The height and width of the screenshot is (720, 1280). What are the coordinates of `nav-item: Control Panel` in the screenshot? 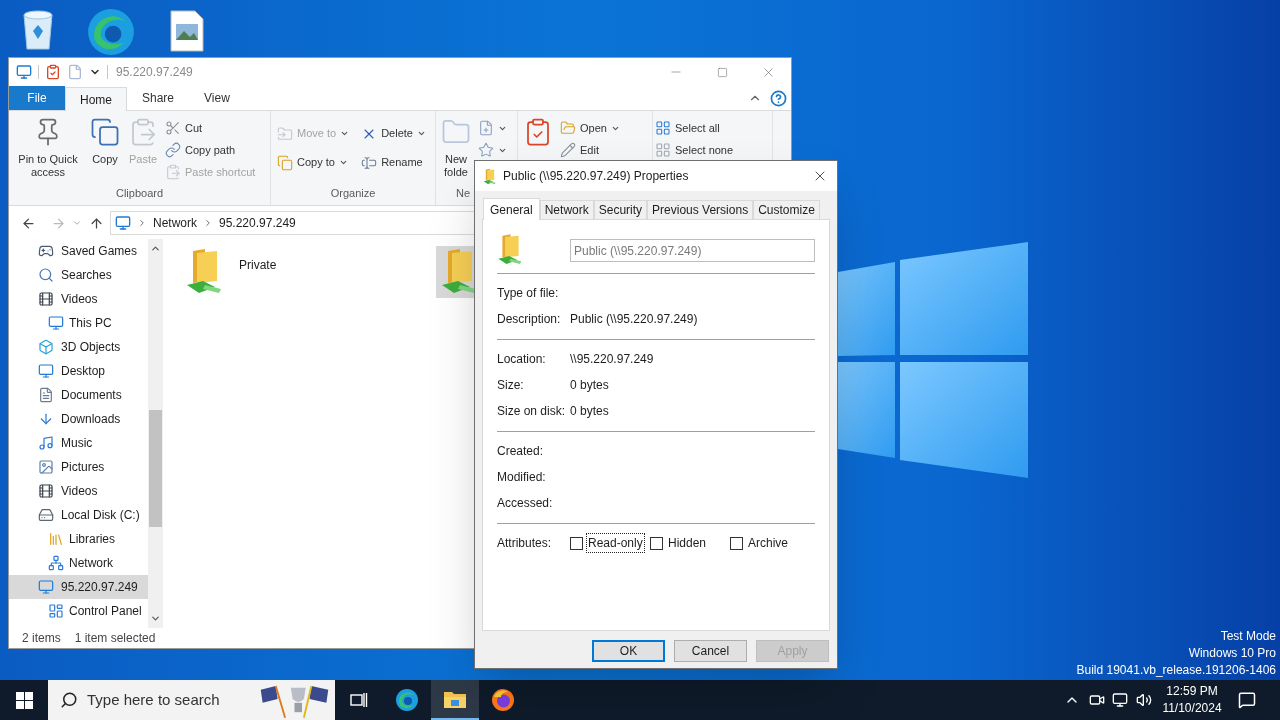 It's located at (78, 611).